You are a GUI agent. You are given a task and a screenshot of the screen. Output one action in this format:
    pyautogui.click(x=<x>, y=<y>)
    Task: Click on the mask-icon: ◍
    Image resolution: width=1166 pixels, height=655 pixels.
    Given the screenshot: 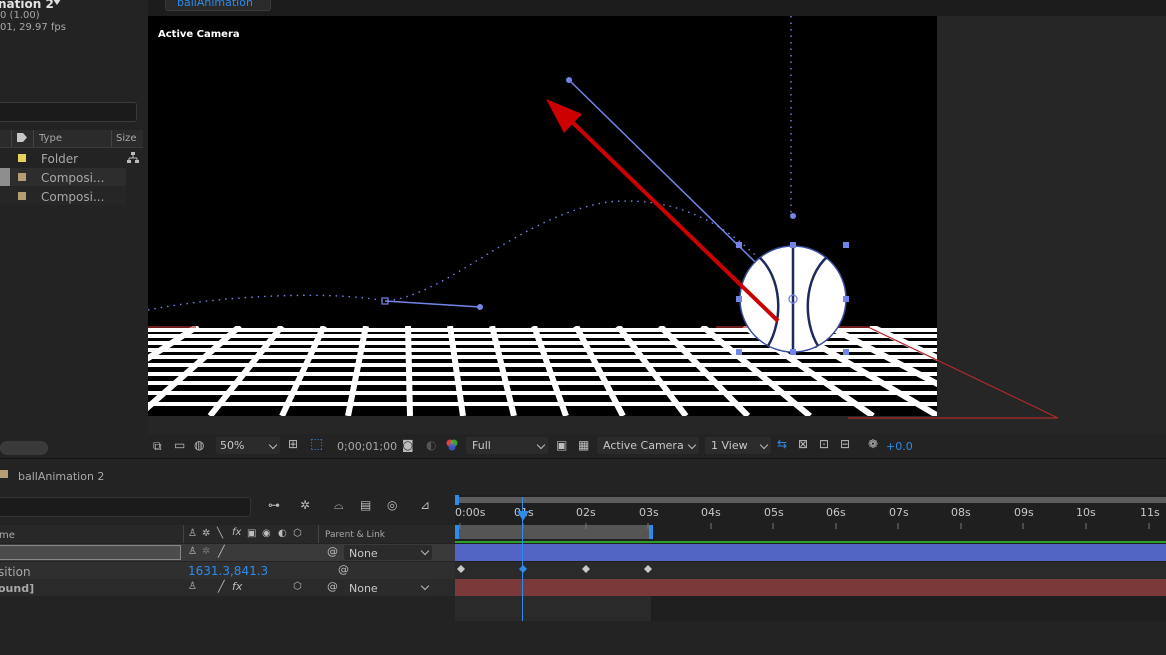 What is the action you would take?
    pyautogui.click(x=199, y=445)
    